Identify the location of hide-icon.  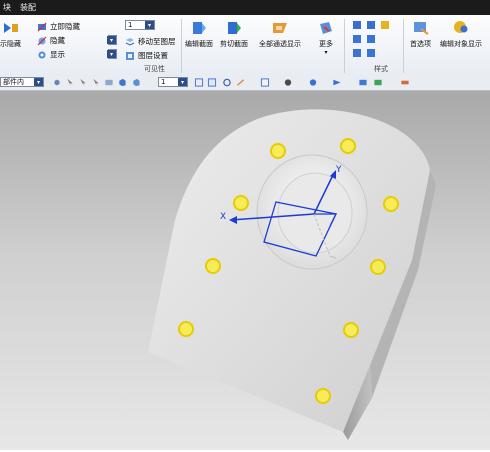
(42, 40).